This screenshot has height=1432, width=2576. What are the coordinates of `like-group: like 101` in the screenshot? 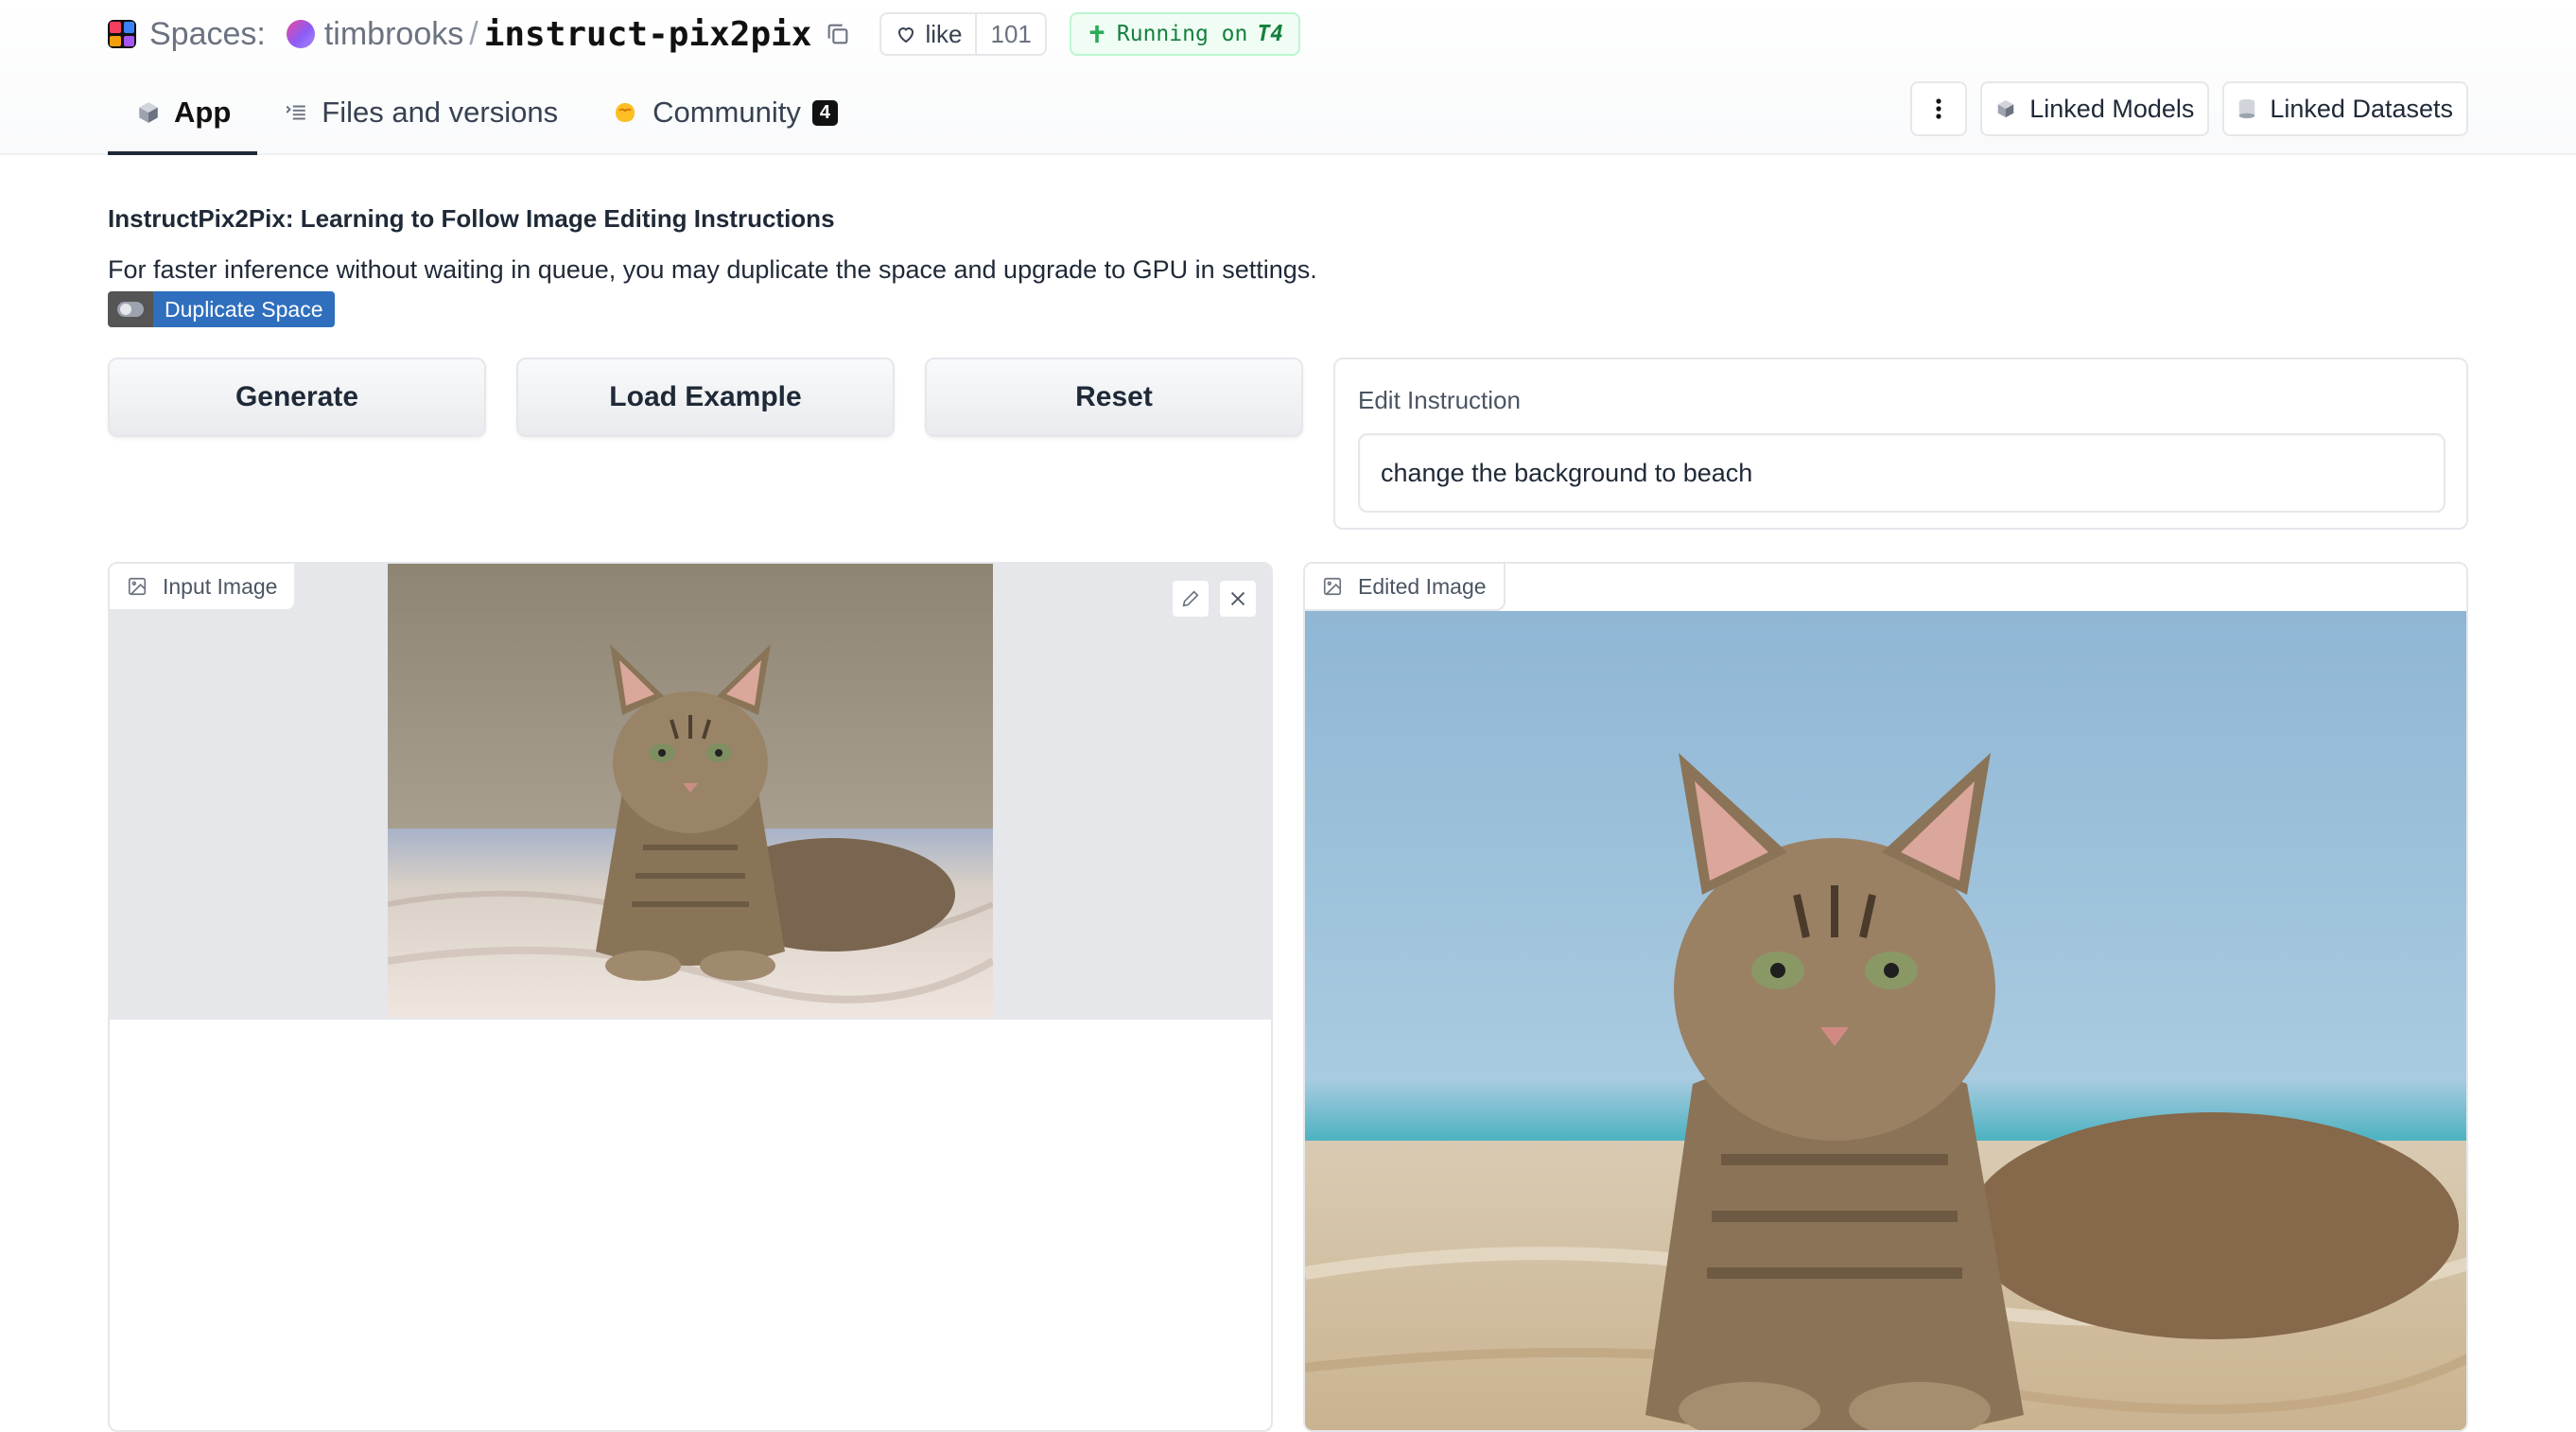 It's located at (963, 34).